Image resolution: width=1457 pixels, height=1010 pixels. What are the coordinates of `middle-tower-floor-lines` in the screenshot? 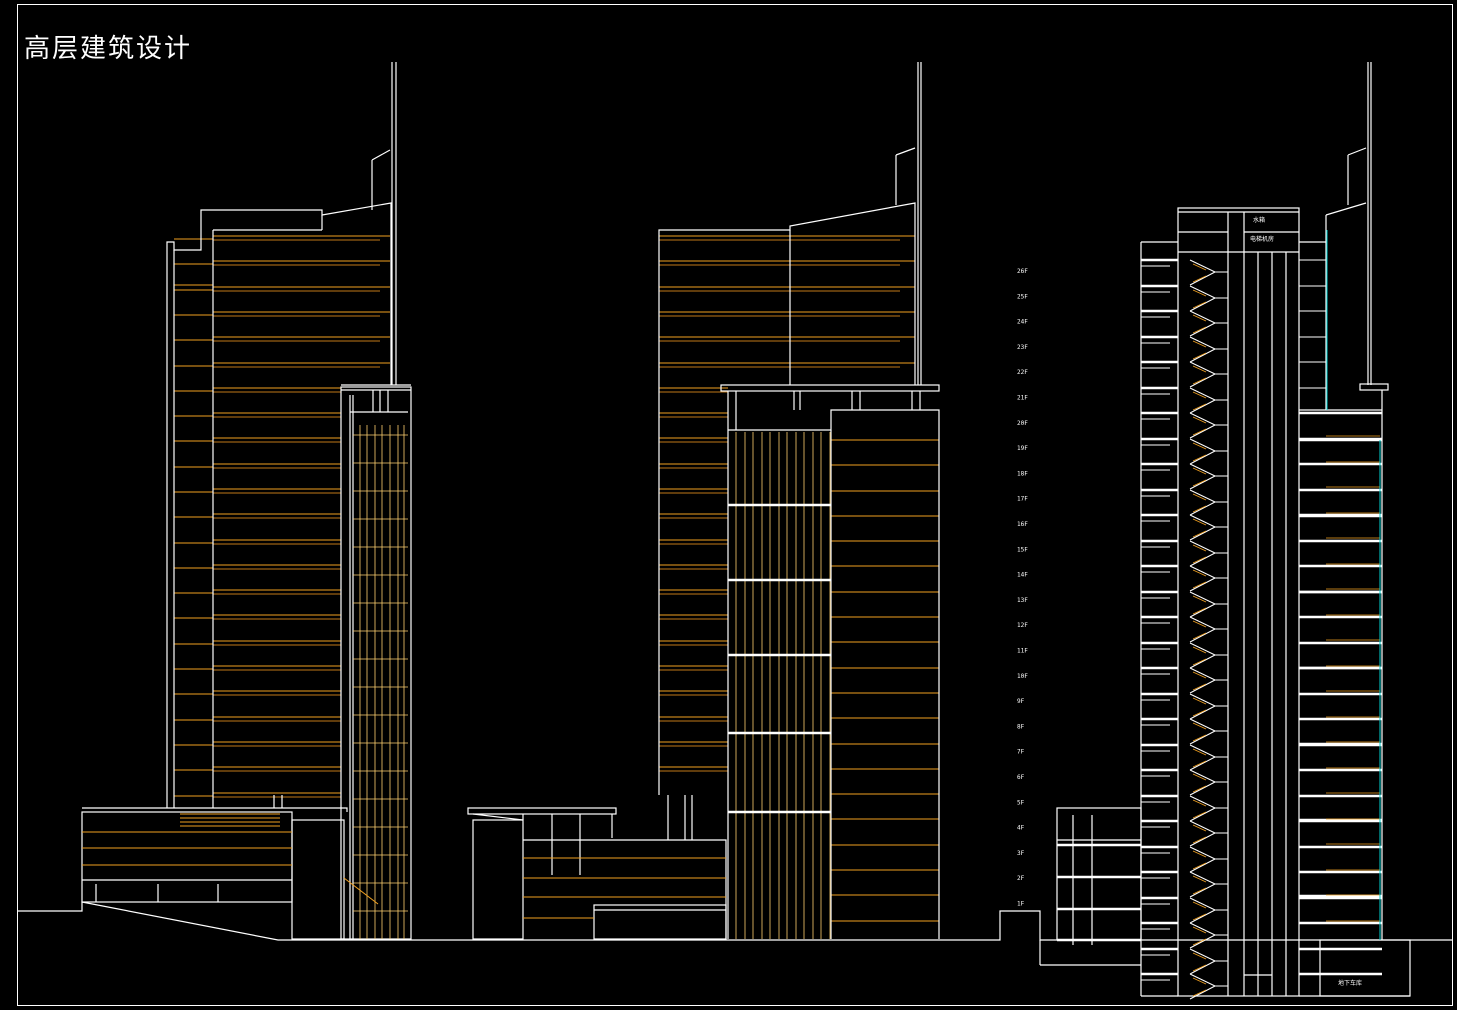 It's located at (799, 578).